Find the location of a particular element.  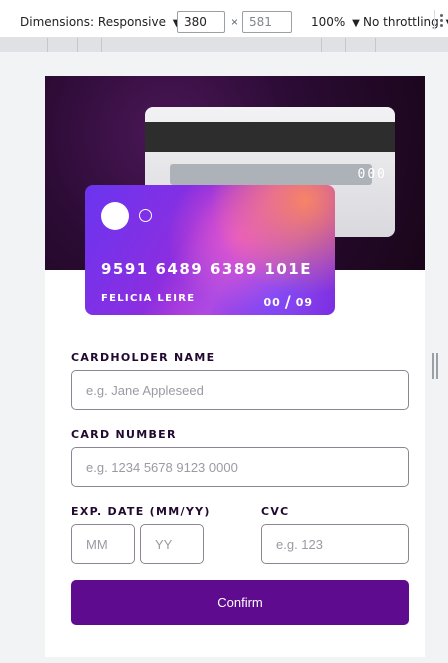

card-front: 9591 6489 6389 101E FELICIA LEIRE 00/09 is located at coordinates (210, 250).